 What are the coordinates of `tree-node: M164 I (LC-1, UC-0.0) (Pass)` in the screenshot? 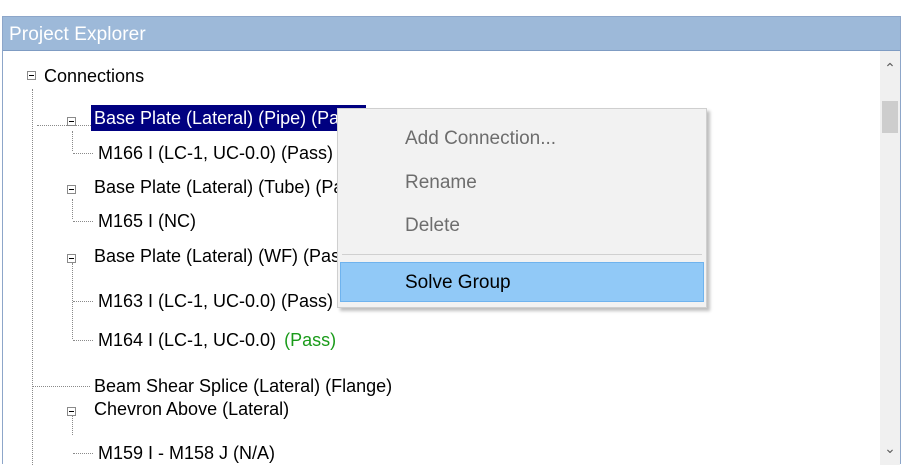 It's located at (215, 340).